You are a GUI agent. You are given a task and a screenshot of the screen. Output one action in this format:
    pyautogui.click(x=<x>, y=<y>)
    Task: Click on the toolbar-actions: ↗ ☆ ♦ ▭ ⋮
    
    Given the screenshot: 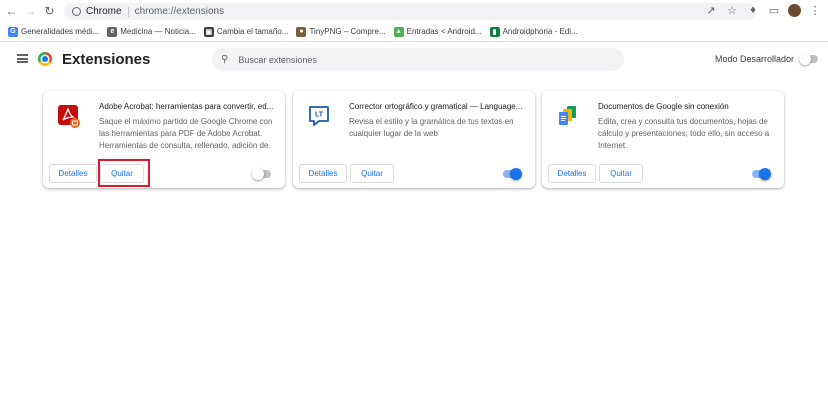 What is the action you would take?
    pyautogui.click(x=763, y=10)
    